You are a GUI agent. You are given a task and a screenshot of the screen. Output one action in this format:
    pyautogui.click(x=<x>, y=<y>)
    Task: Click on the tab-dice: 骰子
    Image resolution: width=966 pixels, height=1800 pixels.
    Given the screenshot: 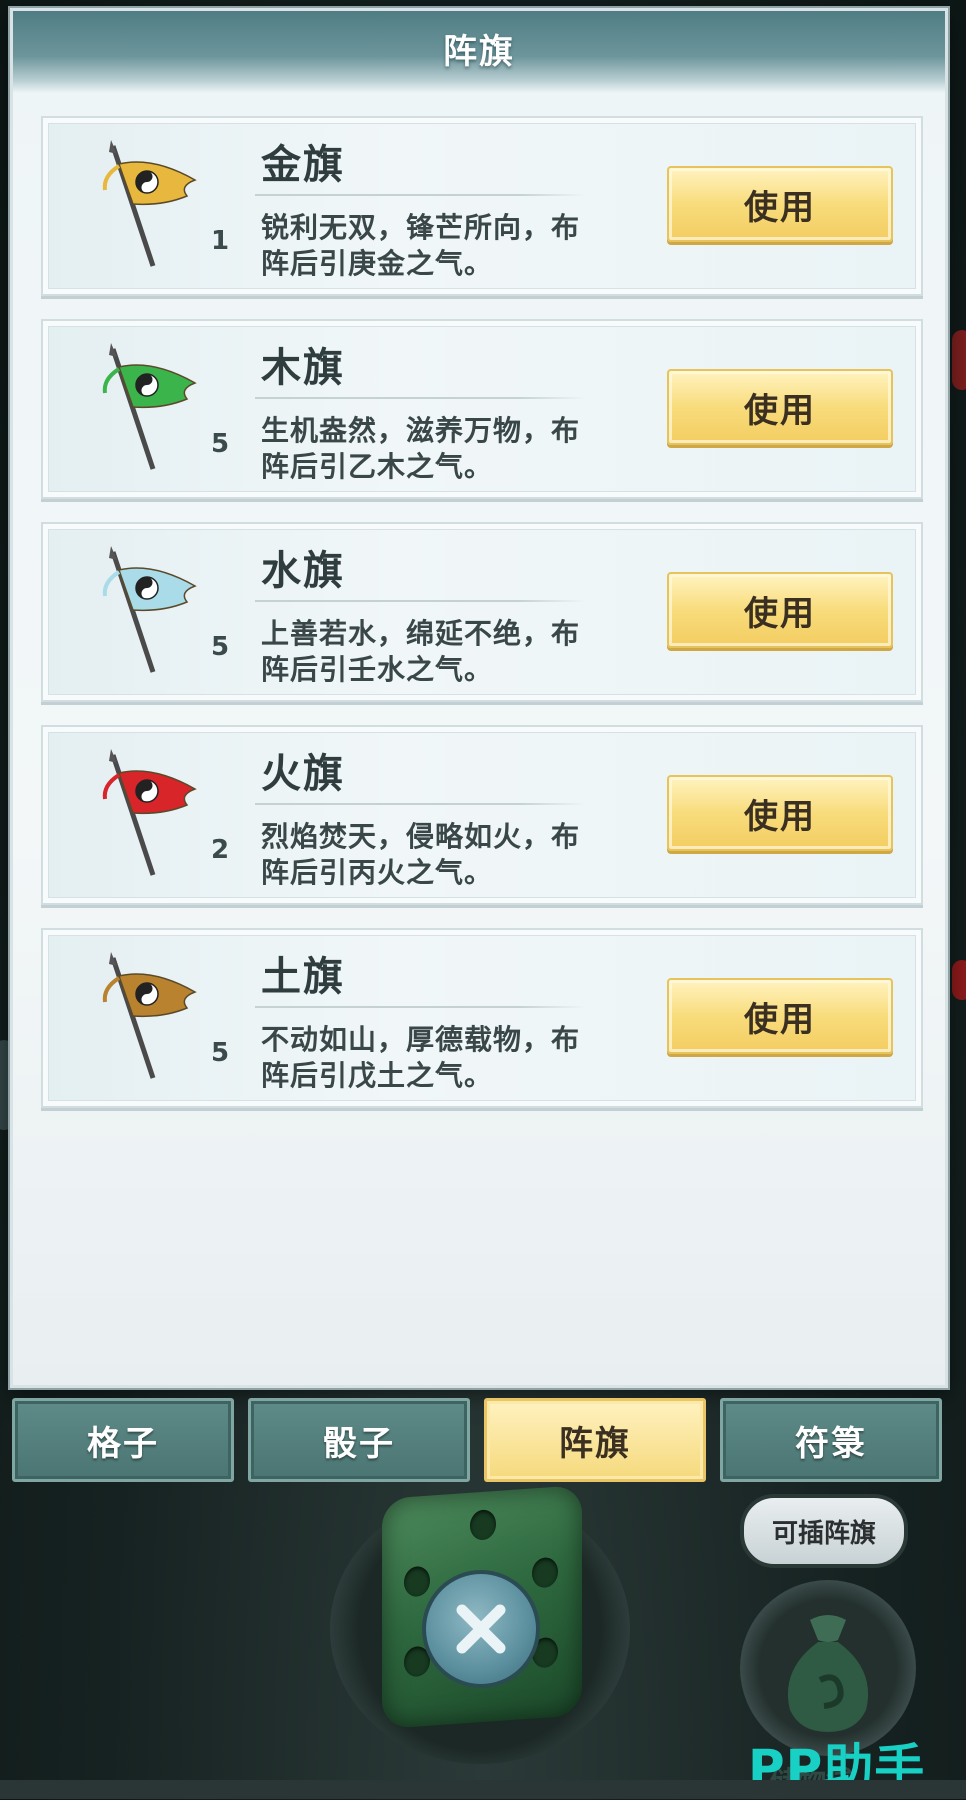 What is the action you would take?
    pyautogui.click(x=359, y=1440)
    